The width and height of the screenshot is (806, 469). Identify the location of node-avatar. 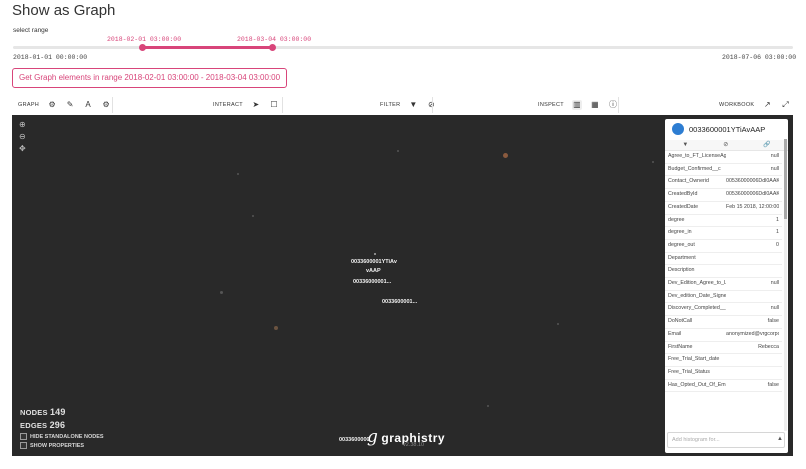
(678, 129).